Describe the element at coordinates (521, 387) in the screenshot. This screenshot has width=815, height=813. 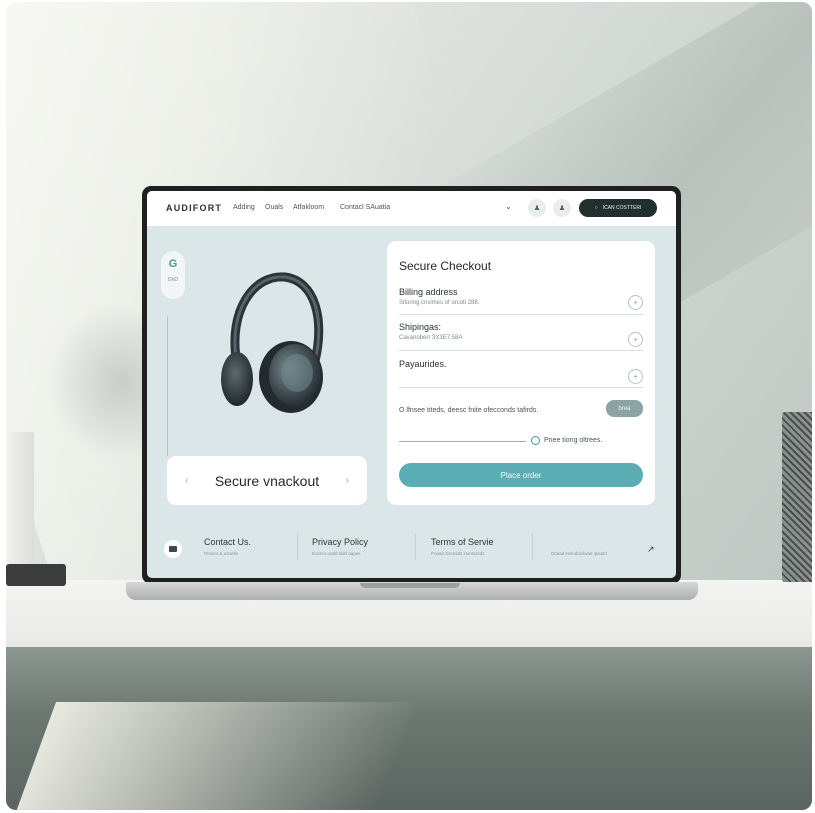
I see `payment-underline` at that location.